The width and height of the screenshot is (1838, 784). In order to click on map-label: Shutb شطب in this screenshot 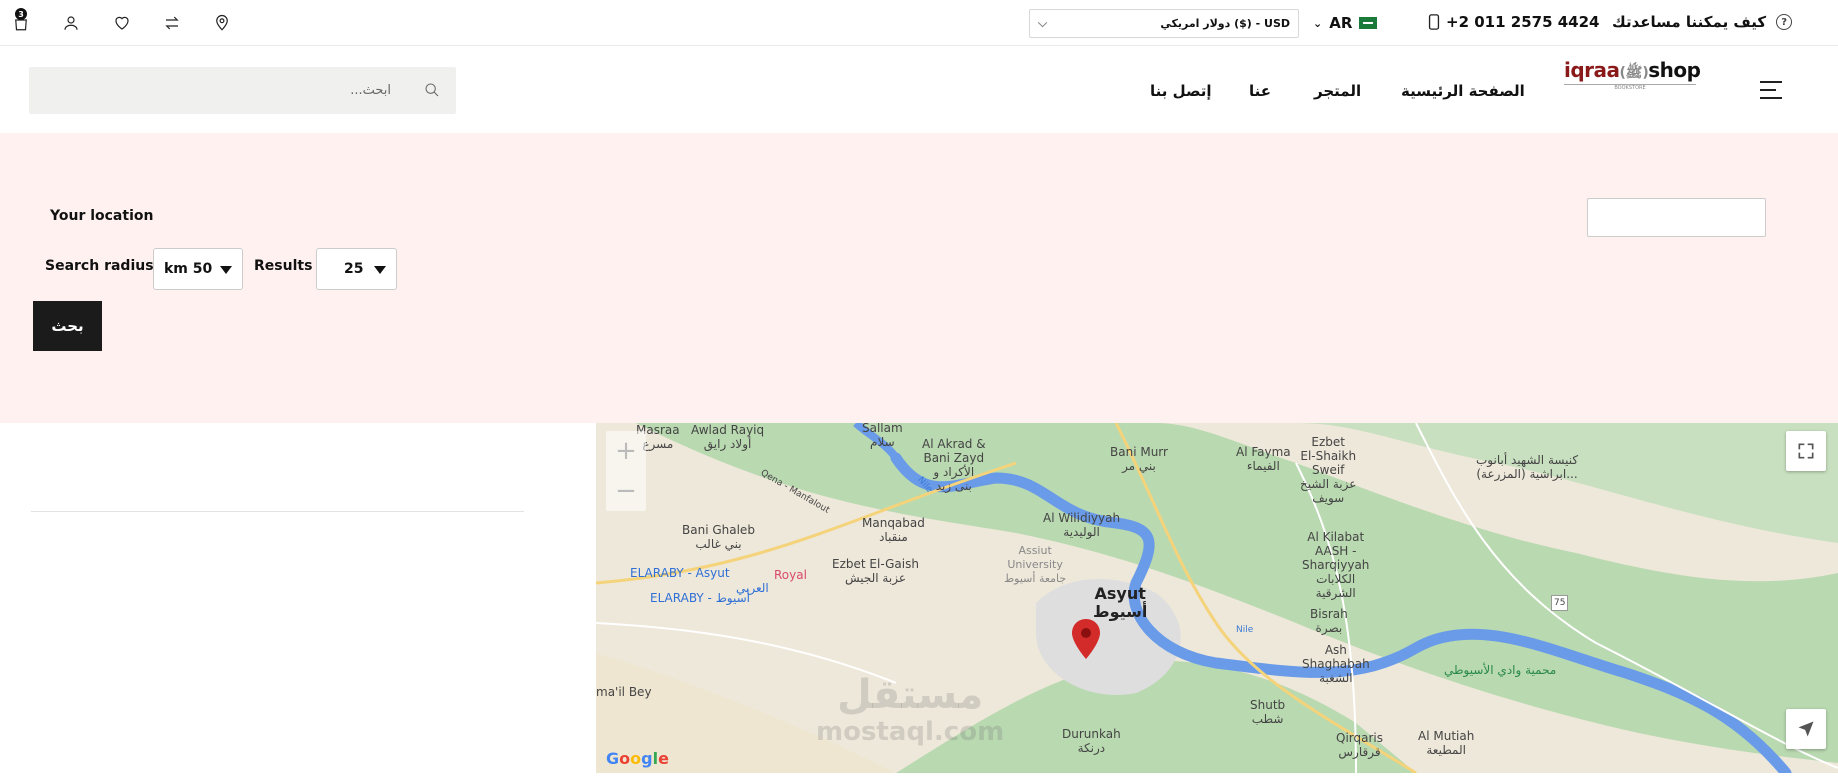, I will do `click(1268, 712)`.